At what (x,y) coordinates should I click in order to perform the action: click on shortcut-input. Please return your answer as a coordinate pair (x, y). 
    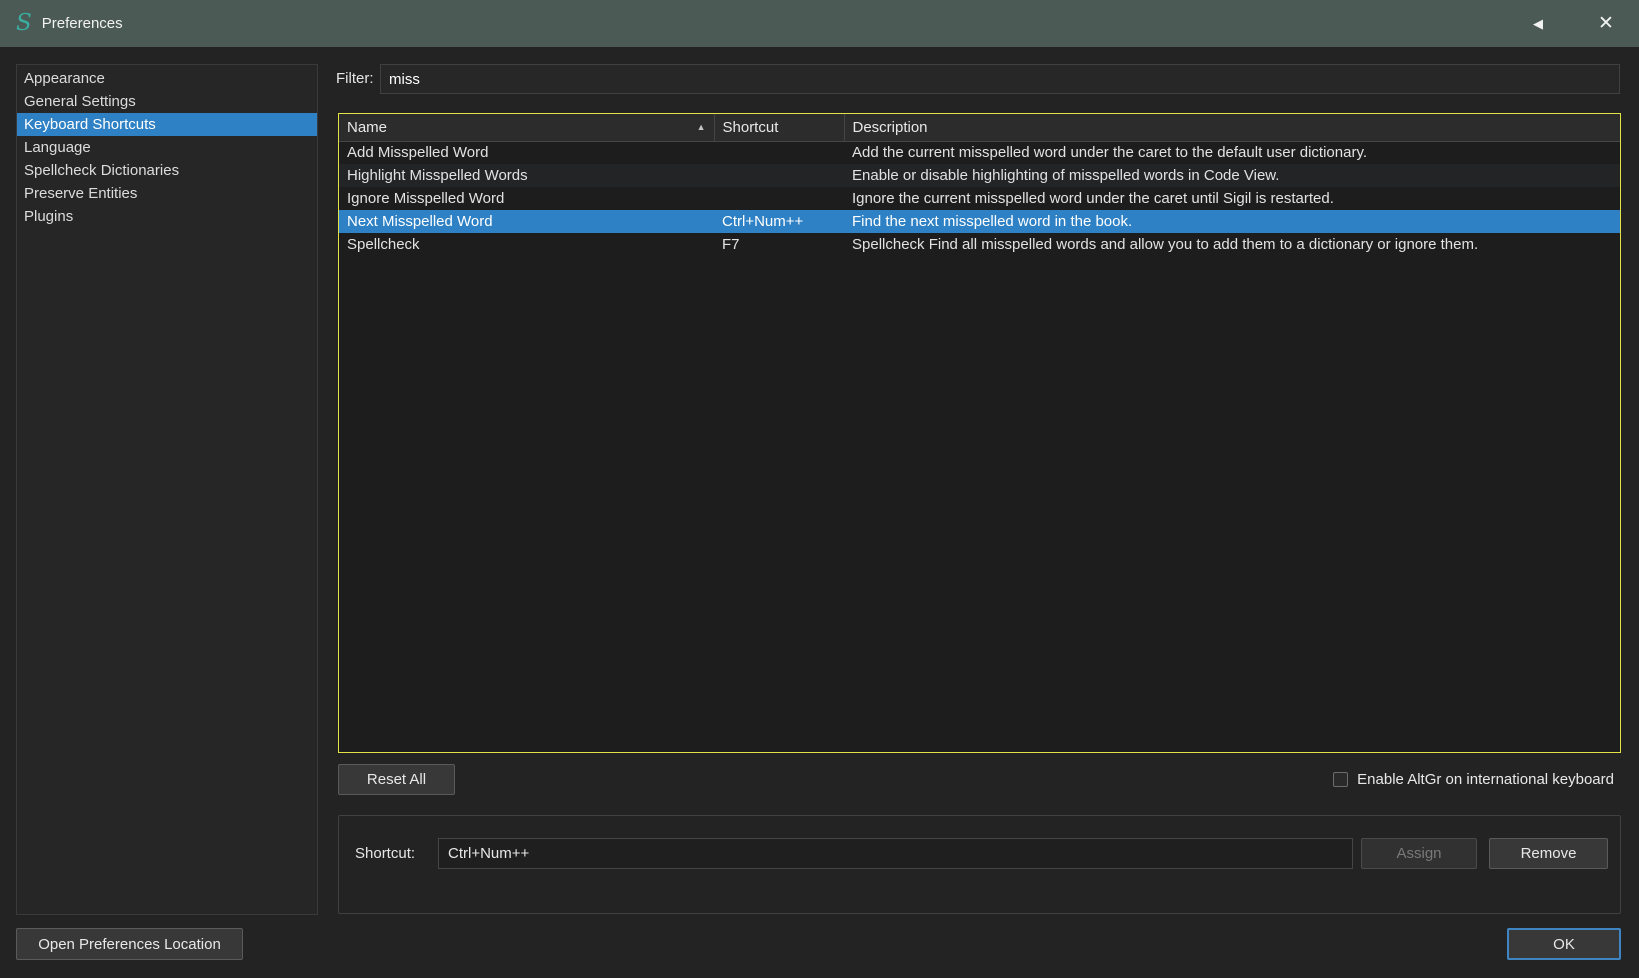
    Looking at the image, I should click on (895, 853).